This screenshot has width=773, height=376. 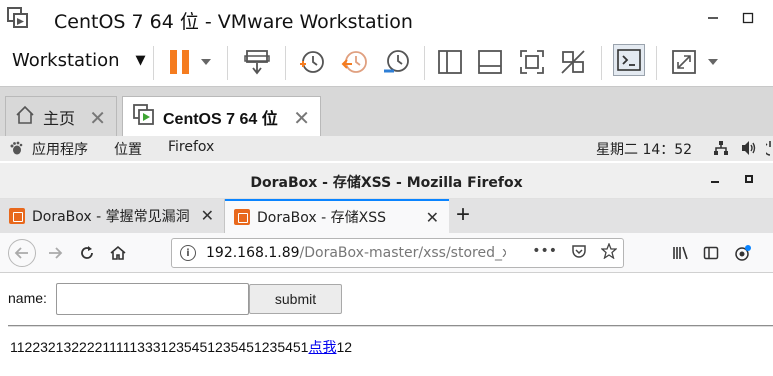 I want to click on browser-tab: DoraBox - 掌握常见漏洞 ✕, so click(x=112, y=216).